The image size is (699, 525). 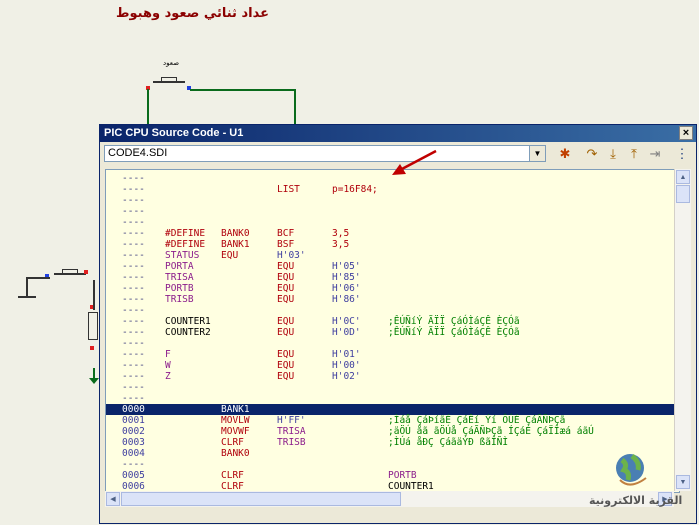 What do you see at coordinates (655, 154) in the screenshot?
I see `goto-icon: ⇥` at bounding box center [655, 154].